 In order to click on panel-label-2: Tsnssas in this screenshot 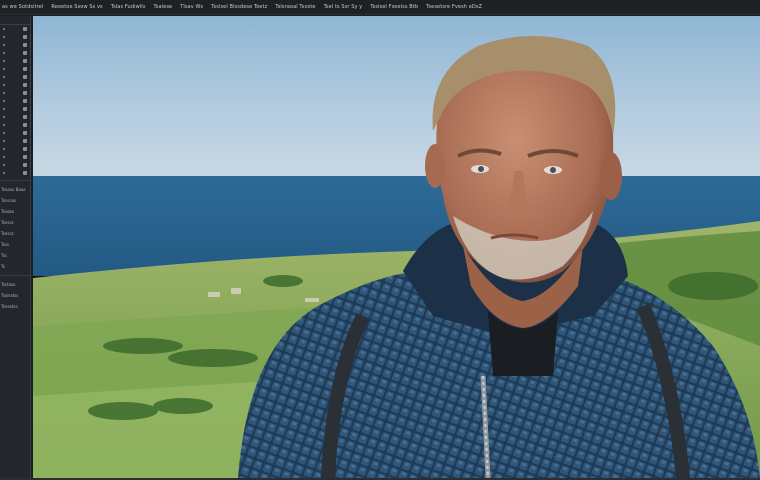, I will do `click(15, 200)`.